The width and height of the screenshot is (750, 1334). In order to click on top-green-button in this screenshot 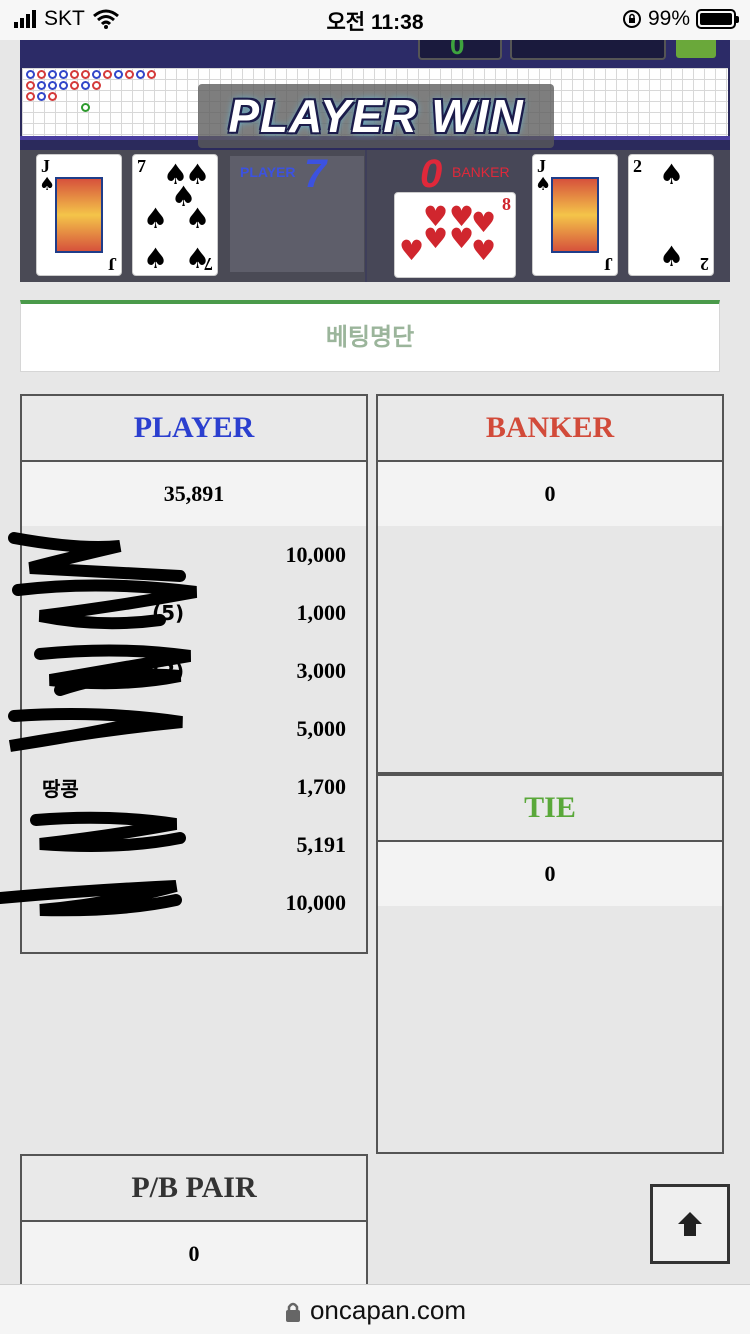, I will do `click(696, 49)`.